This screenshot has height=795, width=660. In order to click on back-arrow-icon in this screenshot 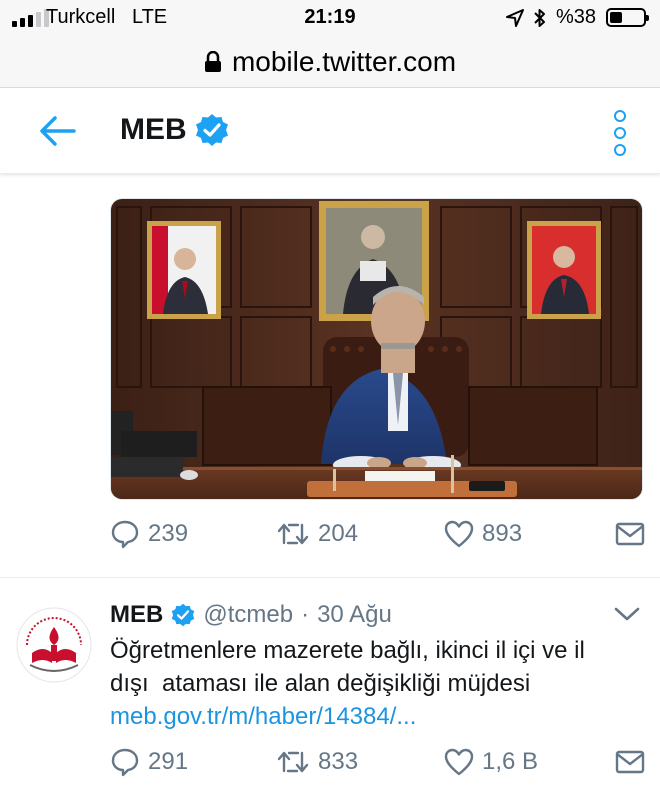, I will do `click(58, 131)`.